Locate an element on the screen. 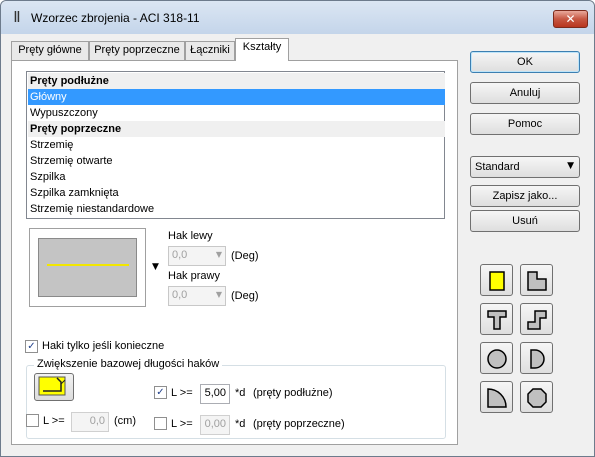  hook-shape-button is located at coordinates (54, 387).